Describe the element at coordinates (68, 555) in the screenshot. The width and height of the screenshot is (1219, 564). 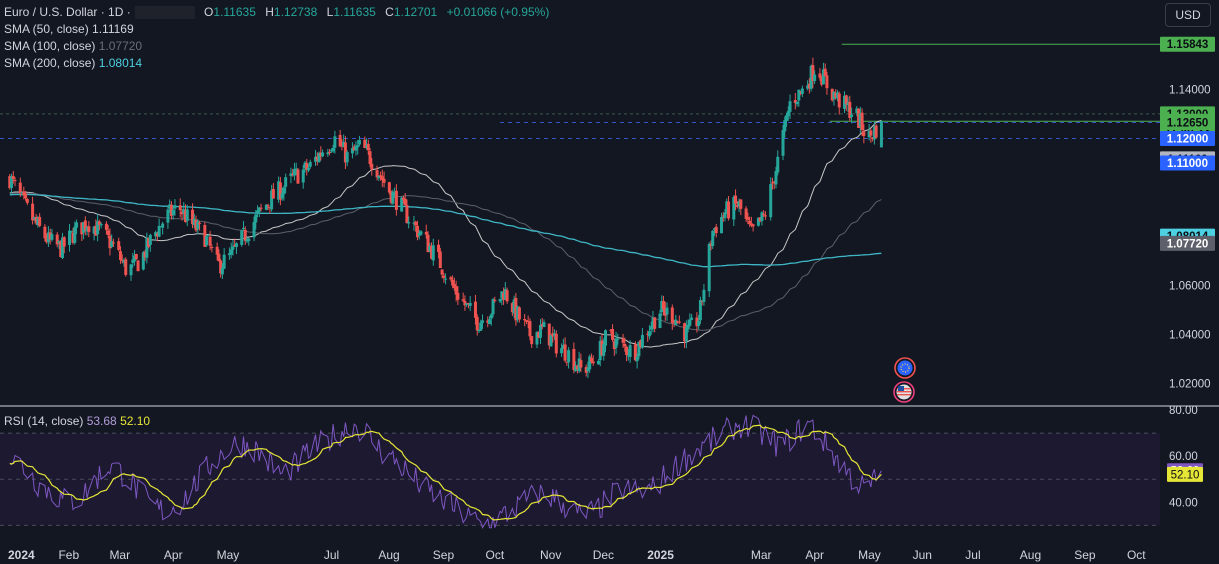
I see `time-tick-label: Feb` at that location.